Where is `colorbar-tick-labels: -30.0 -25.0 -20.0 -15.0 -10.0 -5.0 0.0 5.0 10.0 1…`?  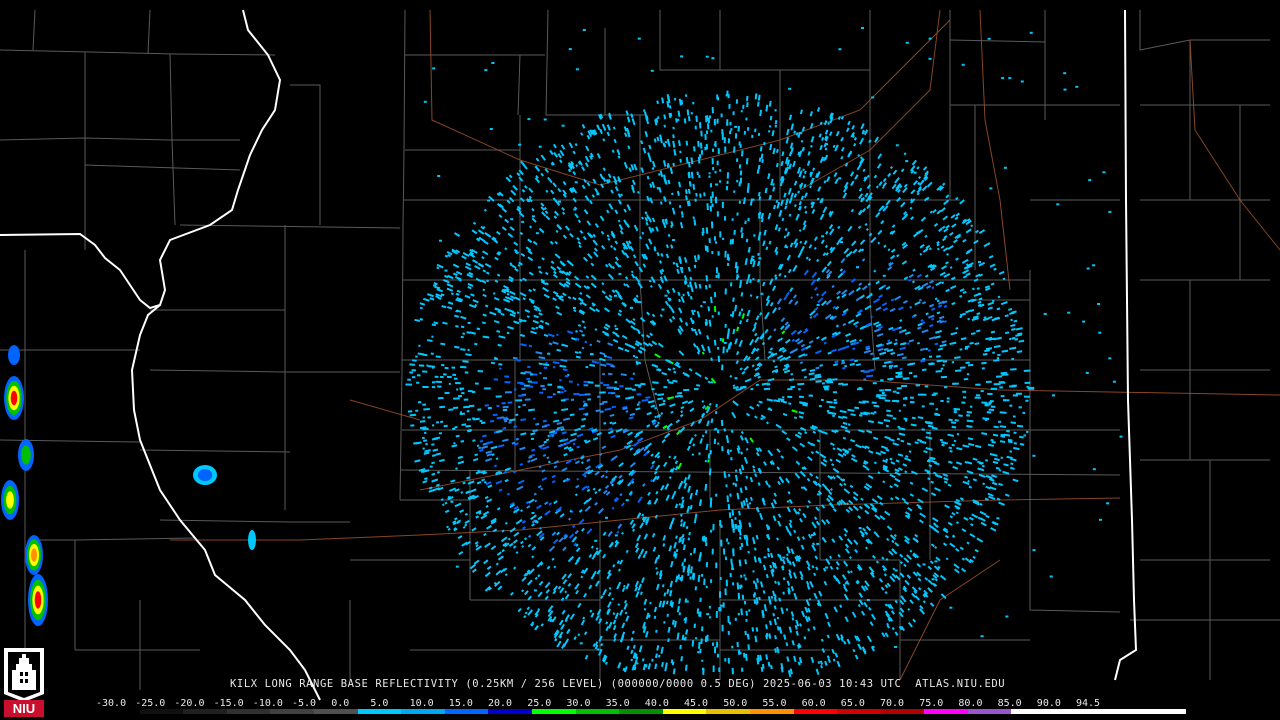 colorbar-tick-labels: -30.0 -25.0 -20.0 -15.0 -10.0 -5.0 0.0 5.0 10.0 1… is located at coordinates (641, 703).